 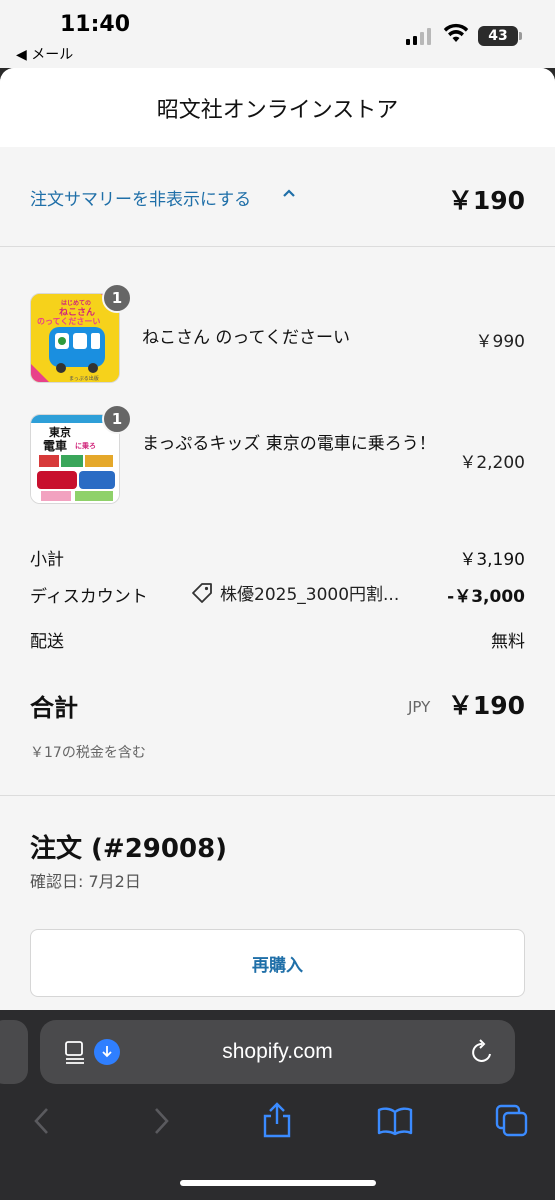 I want to click on product-name: まっぷるキッズ 東京の電車に乗ろう！, so click(x=289, y=444).